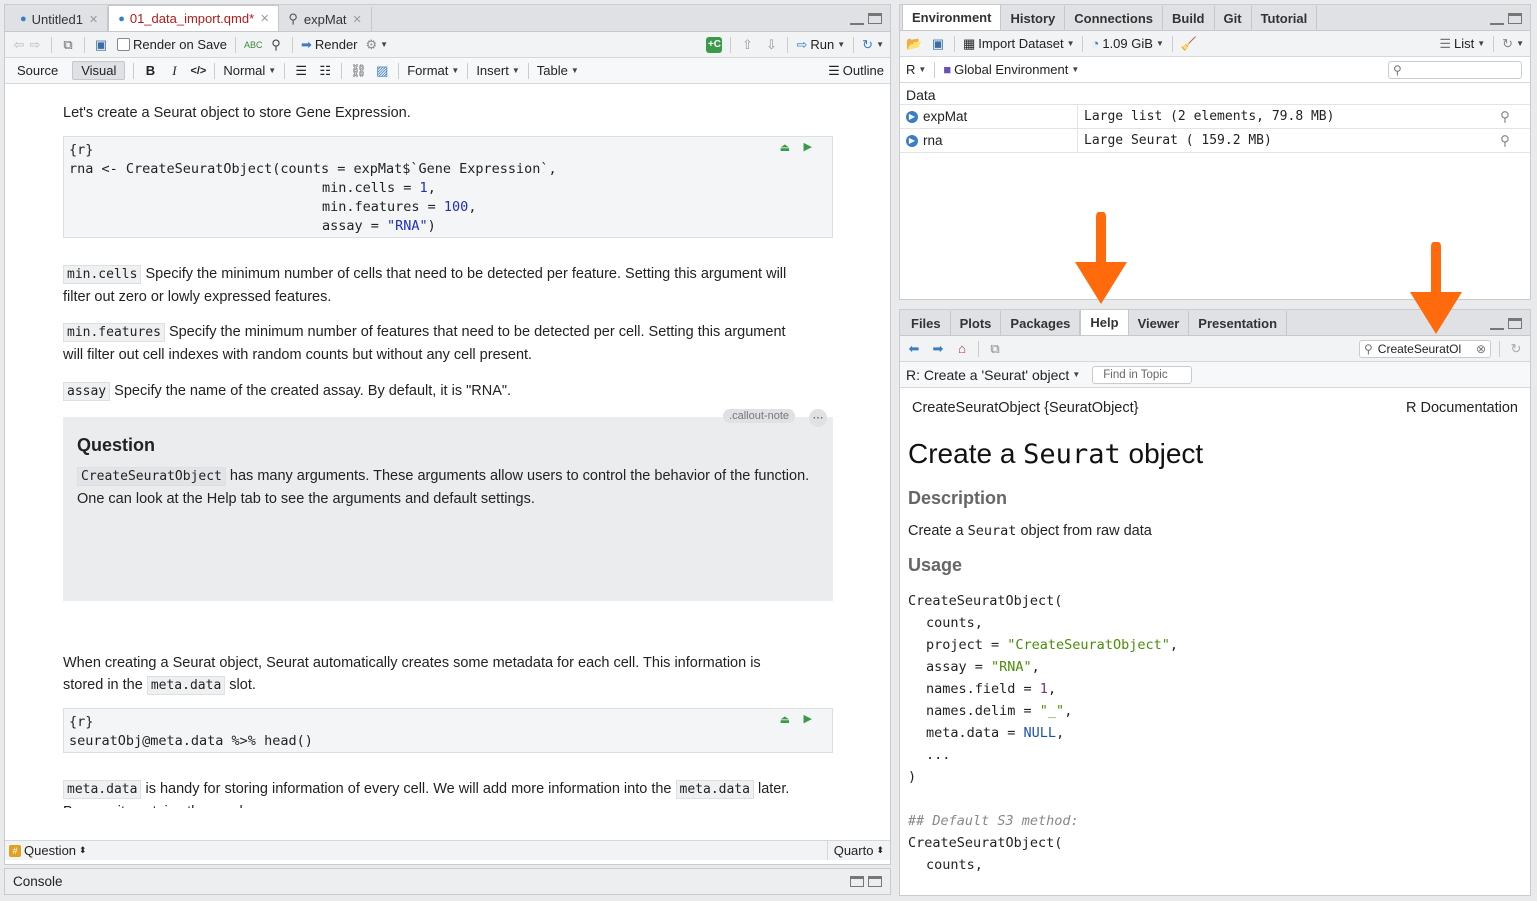 This screenshot has height=901, width=1537. What do you see at coordinates (325, 71) in the screenshot?
I see `numbered-list-icon: ☷` at bounding box center [325, 71].